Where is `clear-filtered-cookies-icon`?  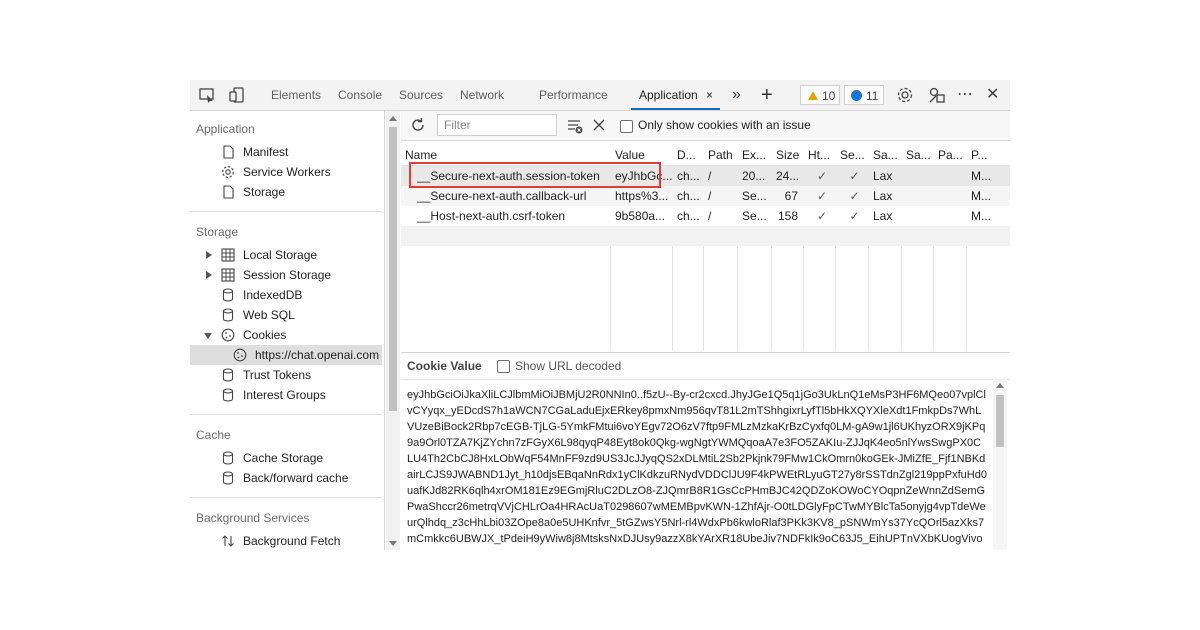 clear-filtered-cookies-icon is located at coordinates (575, 126).